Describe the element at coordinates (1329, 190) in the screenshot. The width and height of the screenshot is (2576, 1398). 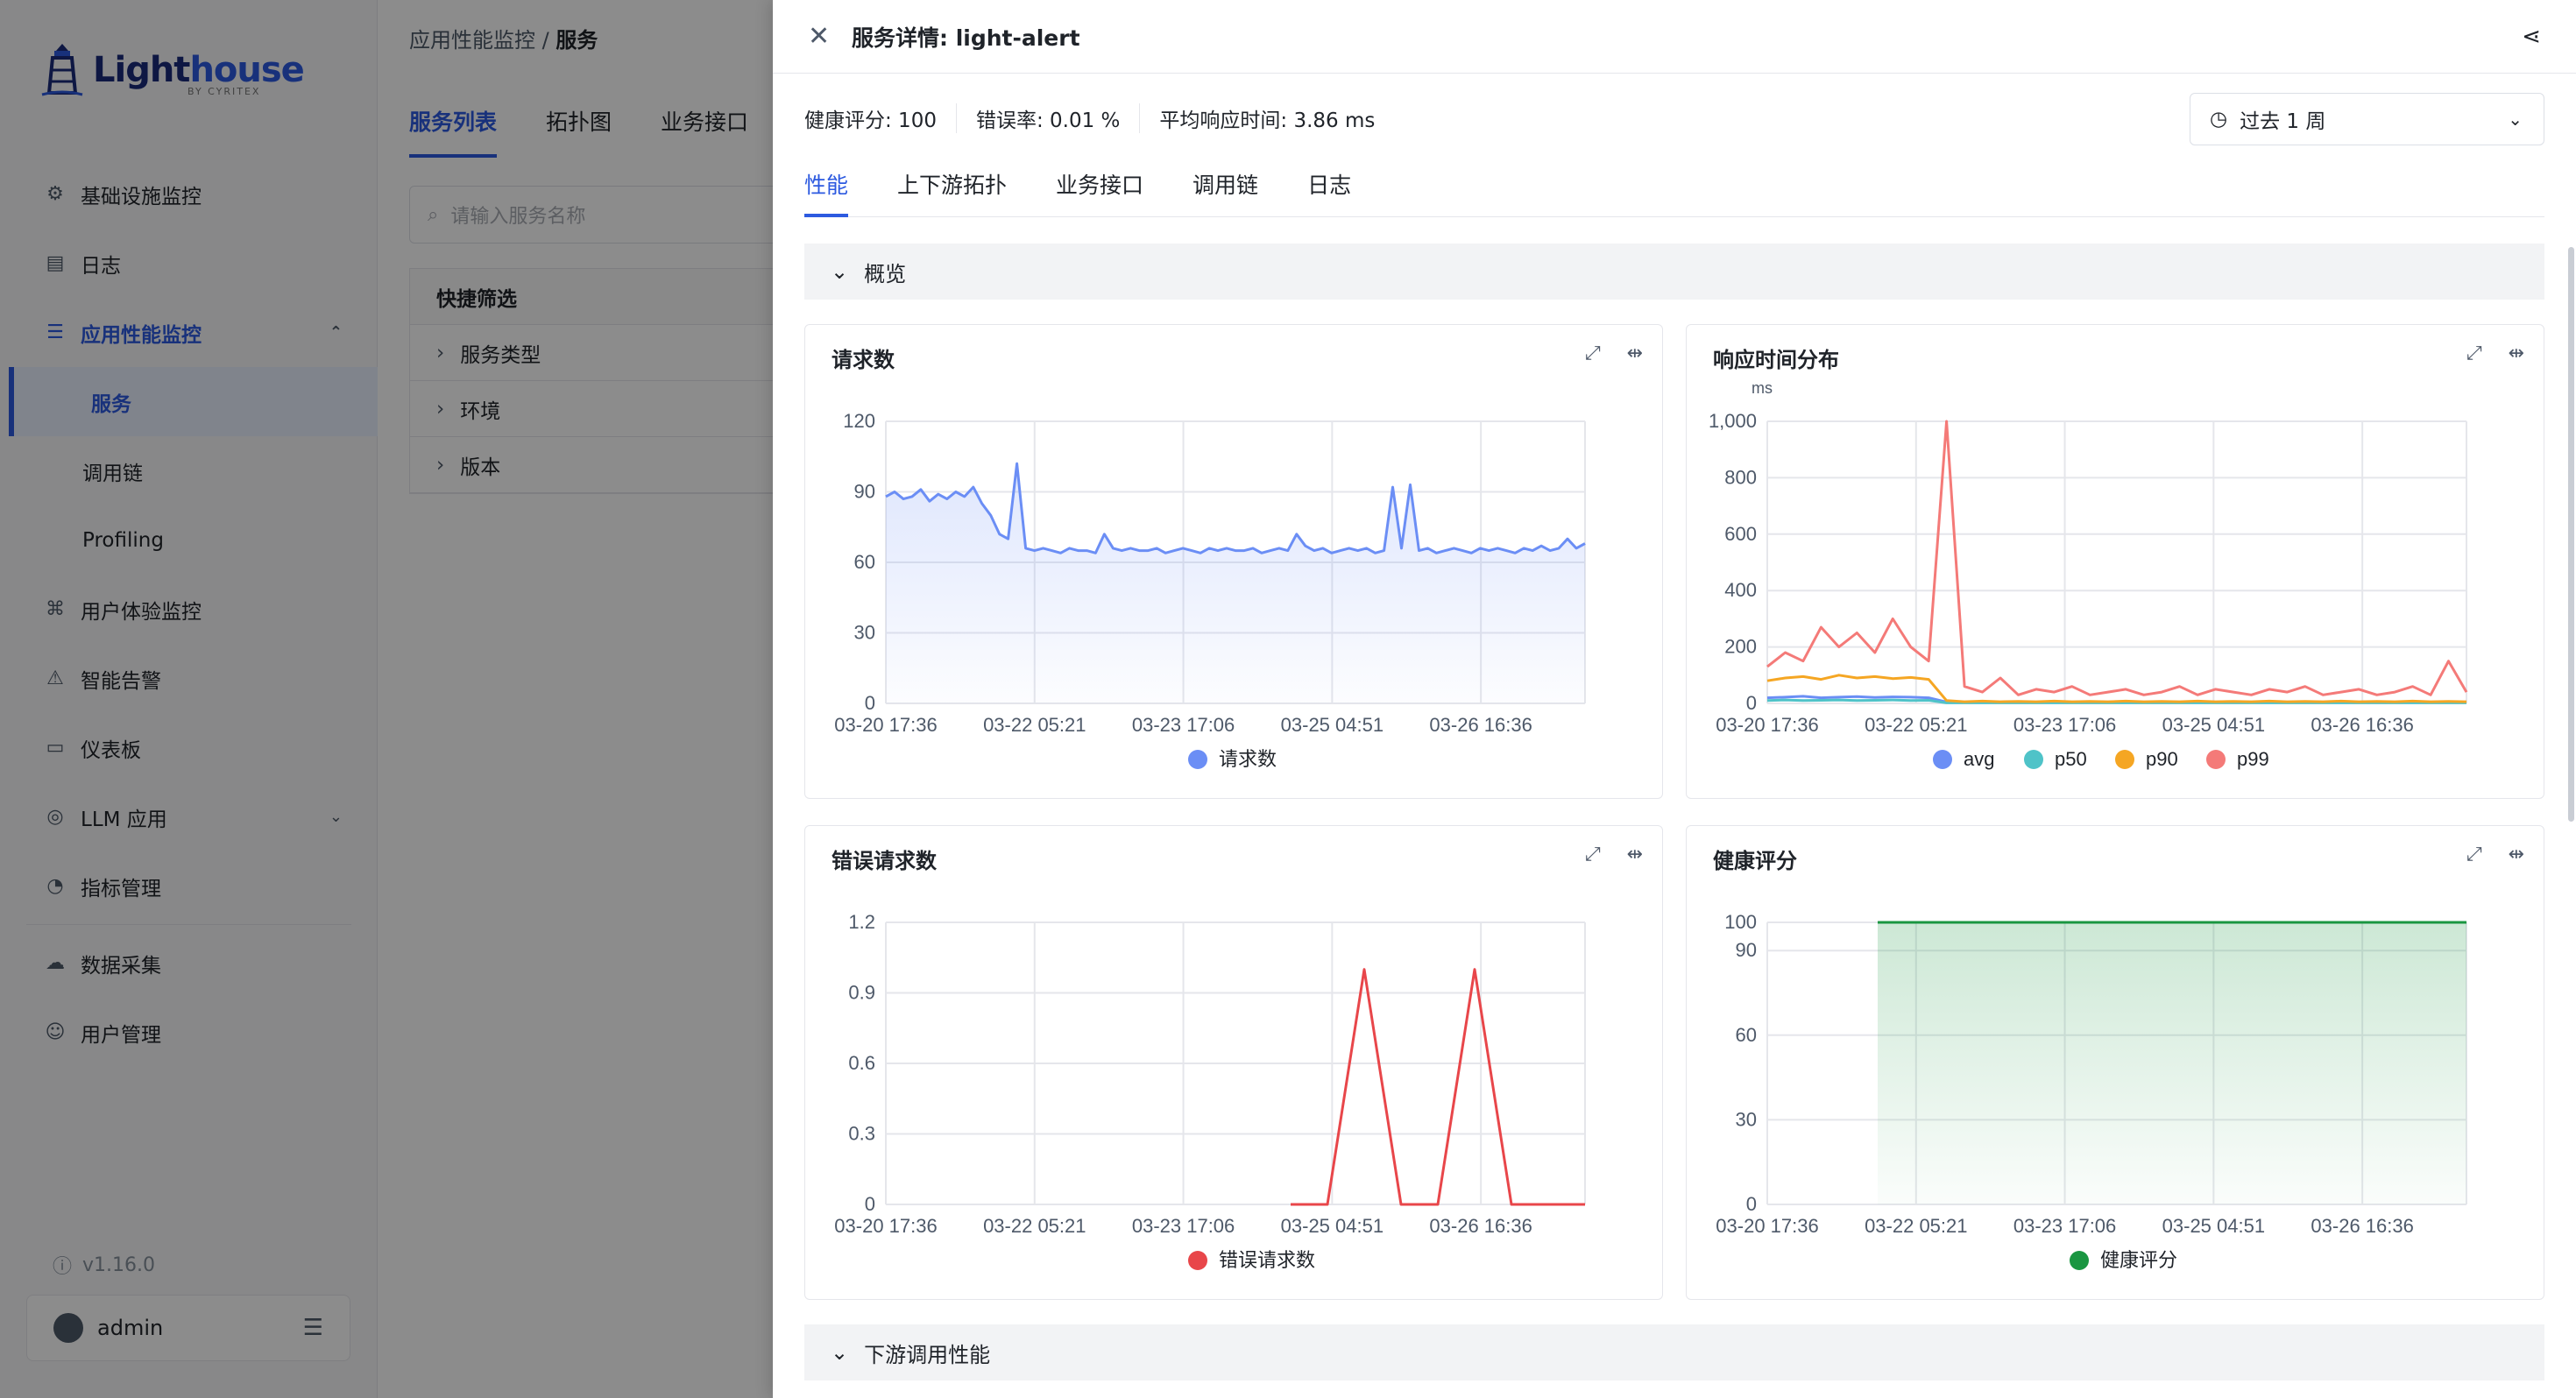
I see `tab-log: 日志` at that location.